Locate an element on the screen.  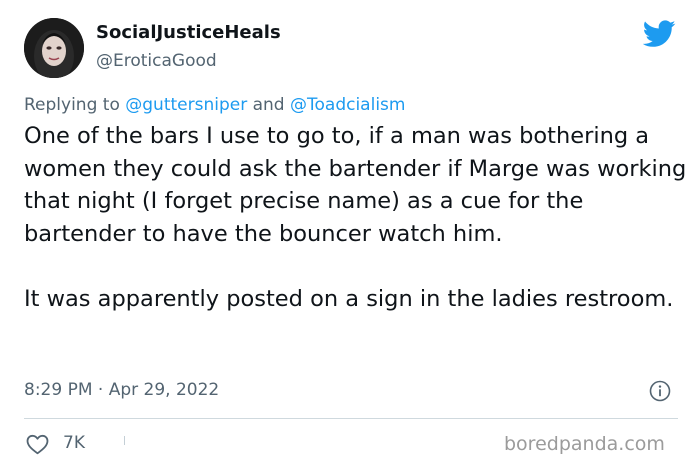
separator-tick is located at coordinates (124, 440).